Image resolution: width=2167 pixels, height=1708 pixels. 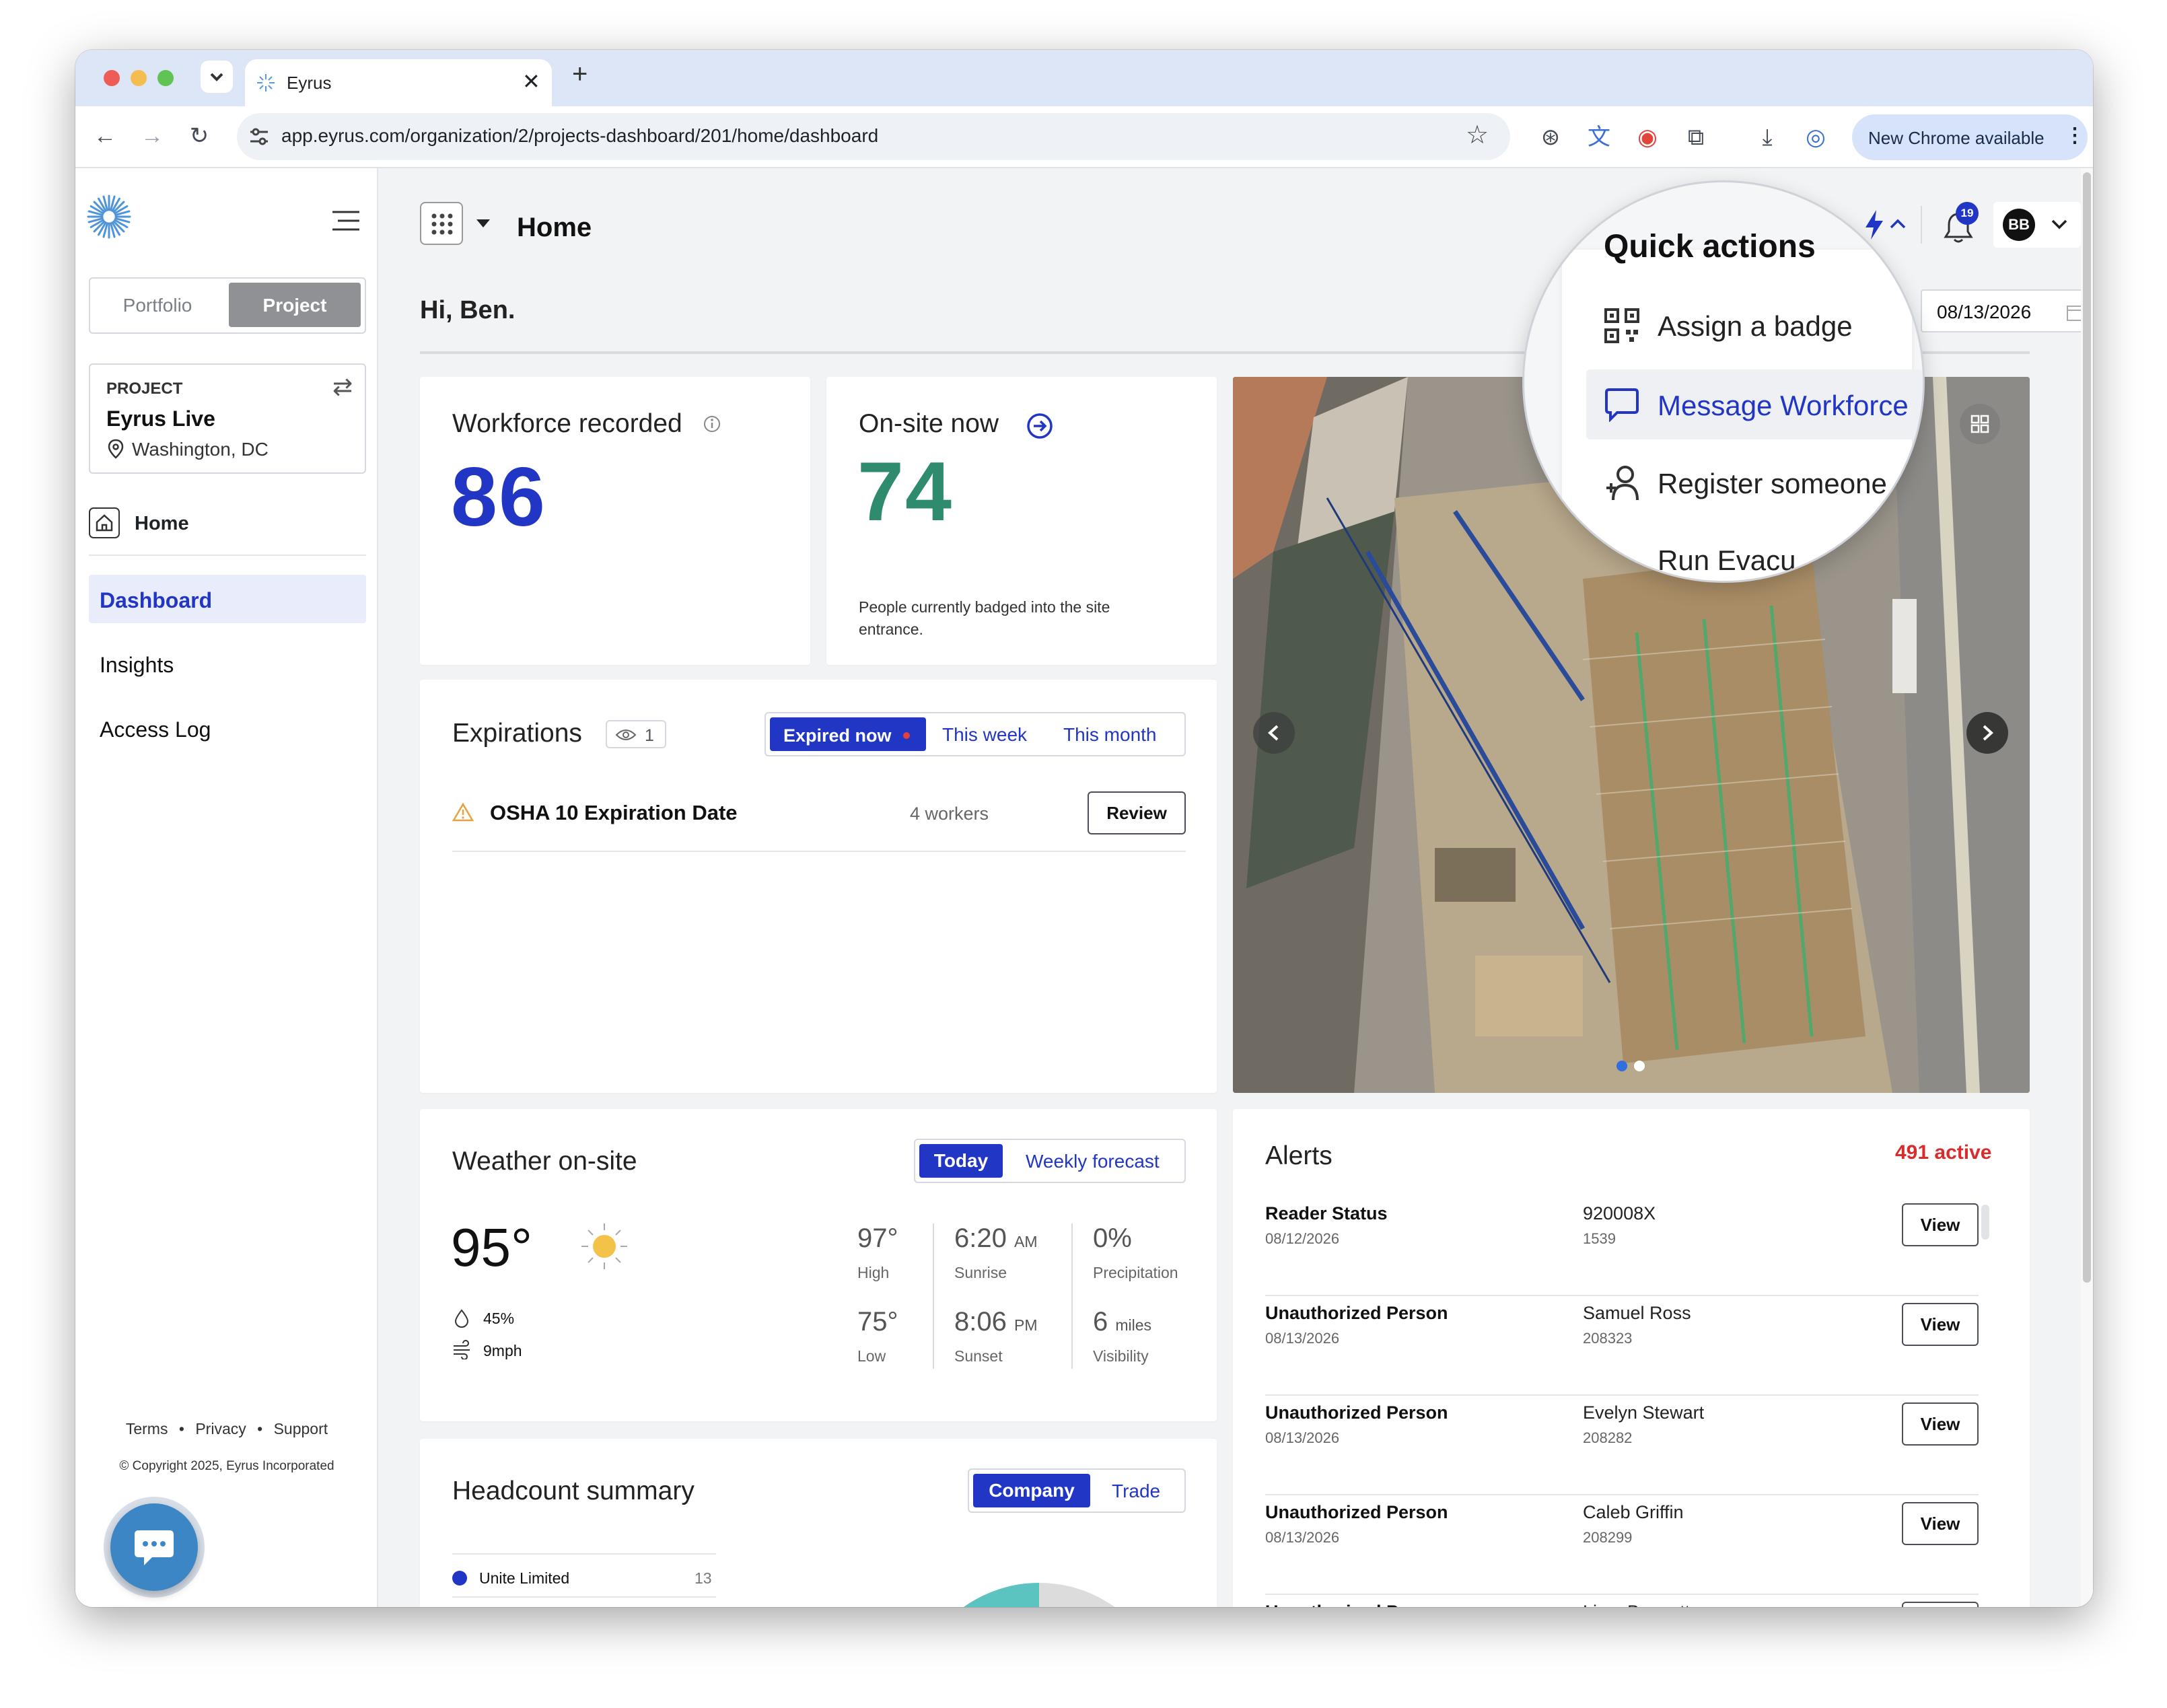 What do you see at coordinates (1767, 137) in the screenshot?
I see `download-icon: ⤓` at bounding box center [1767, 137].